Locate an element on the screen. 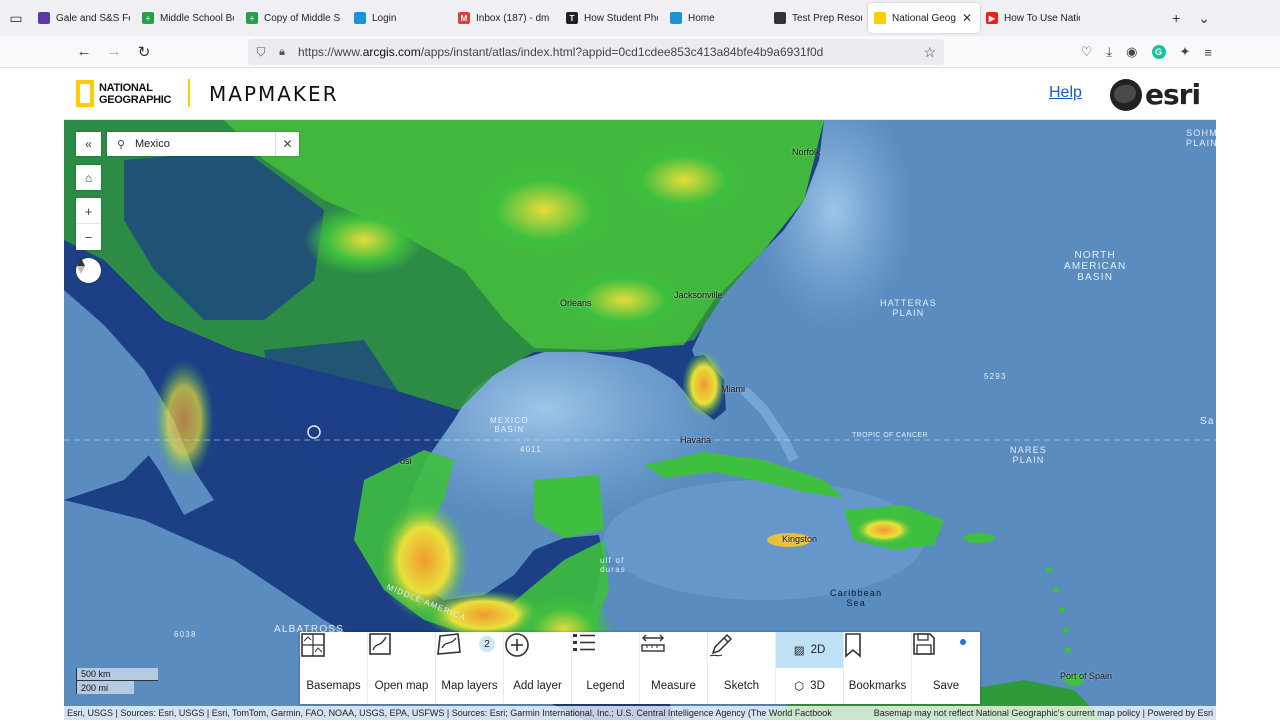  bookmark-star-icon: ☆ is located at coordinates (929, 52).